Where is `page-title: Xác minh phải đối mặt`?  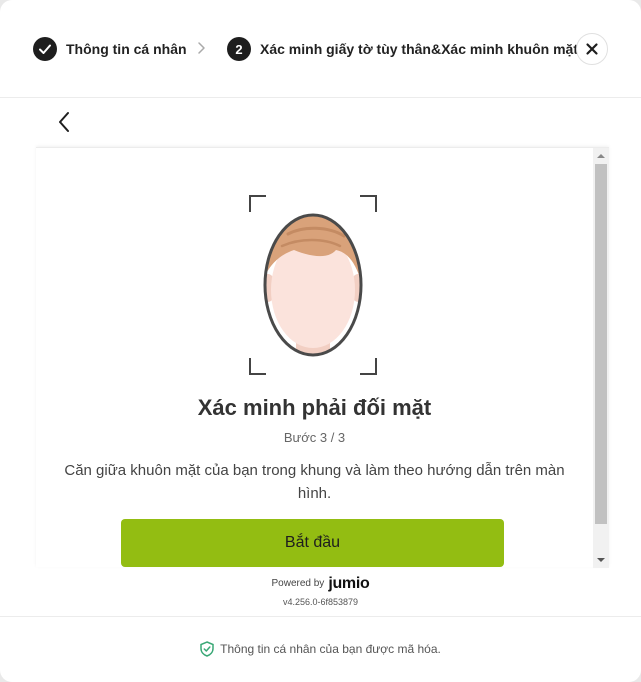
page-title: Xác minh phải đối mặt is located at coordinates (314, 407).